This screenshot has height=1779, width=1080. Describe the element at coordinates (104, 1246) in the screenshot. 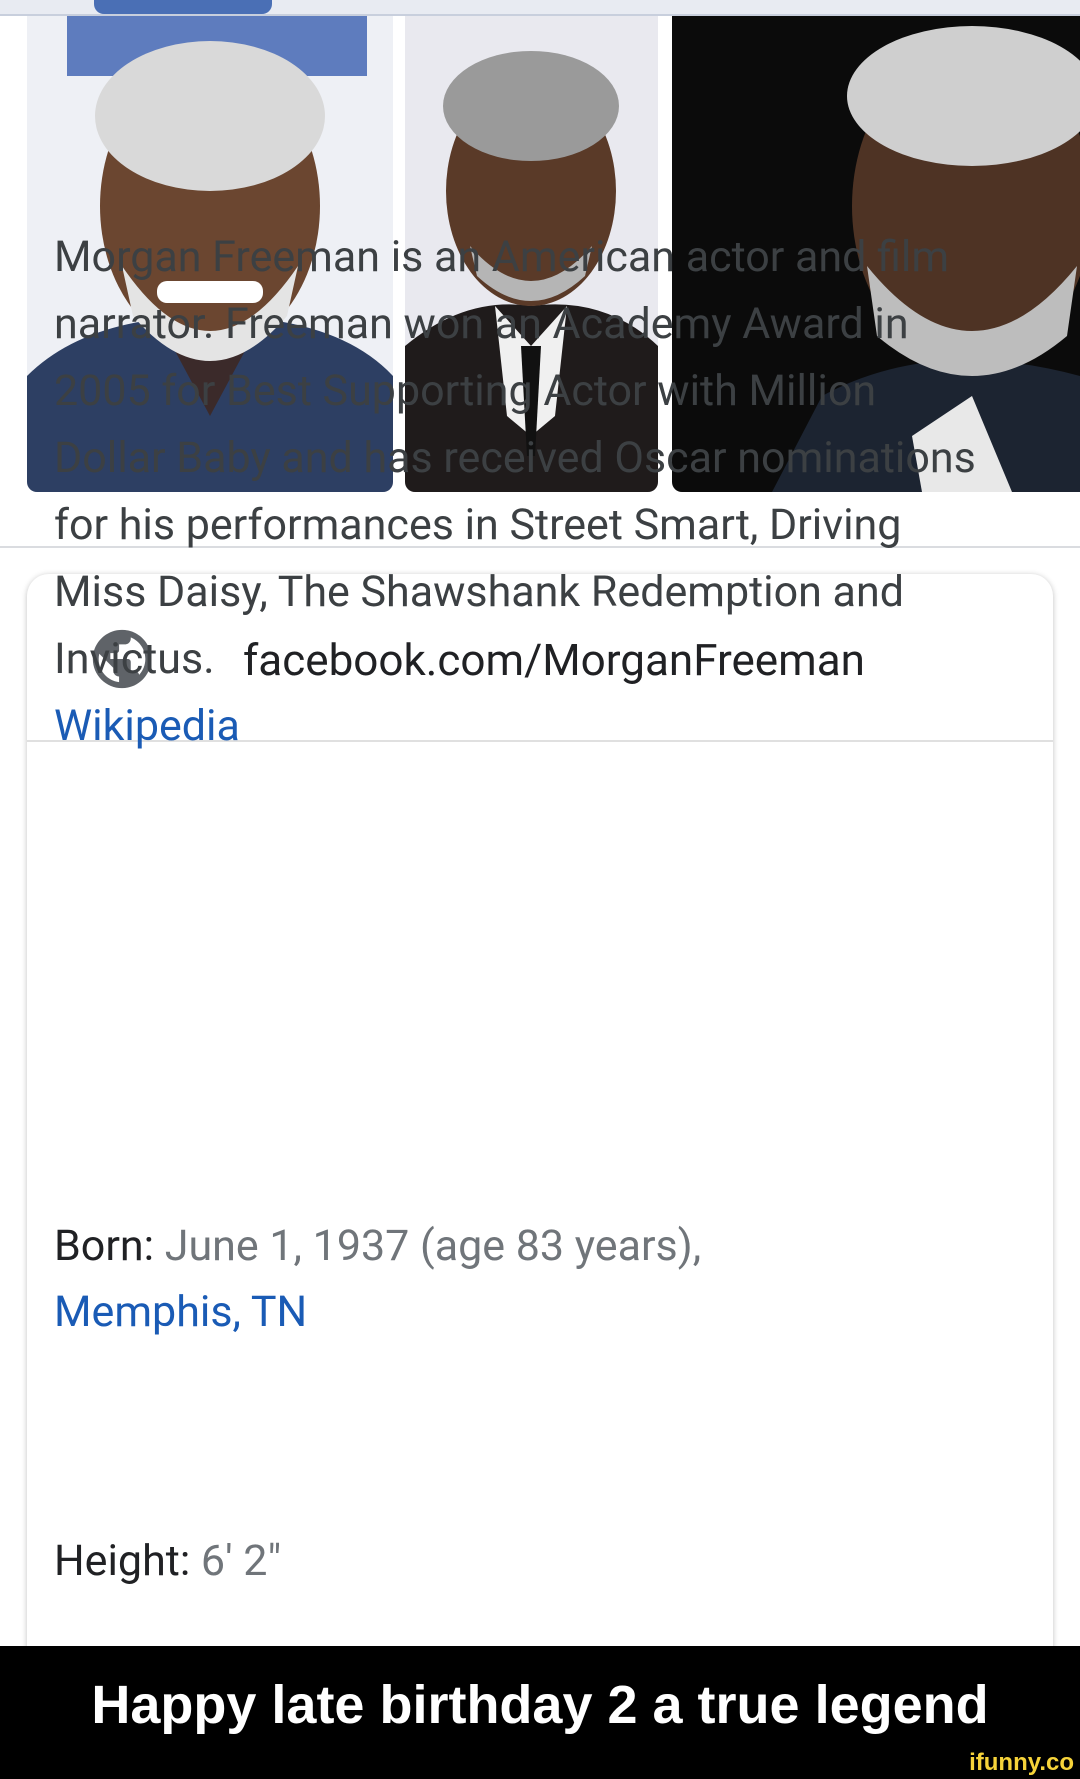

I see `born-label: Born:` at that location.